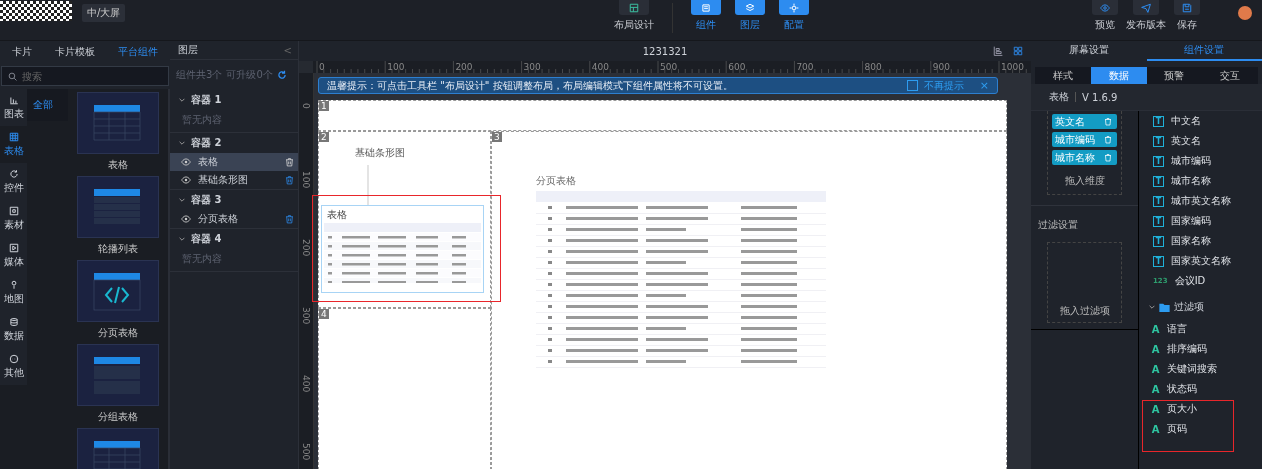  Describe the element at coordinates (234, 239) in the screenshot. I see `layer-group-header: 容器 4` at that location.